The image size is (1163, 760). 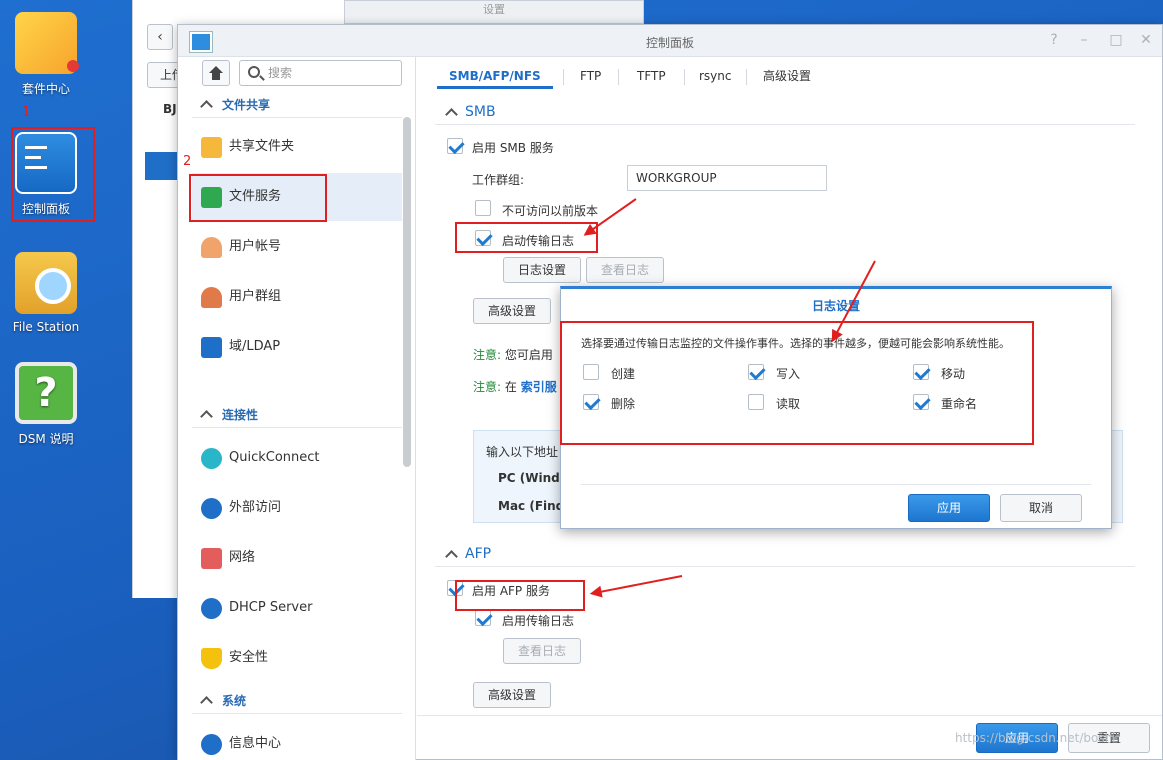 I want to click on file-station-icon, so click(x=46, y=283).